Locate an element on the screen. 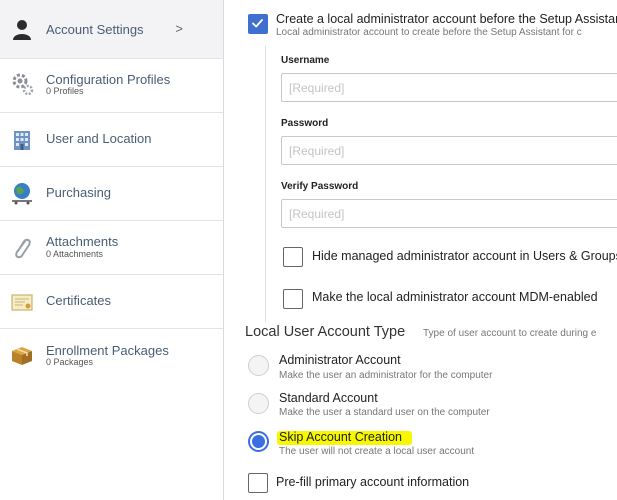  username-label: Username is located at coordinates (305, 60).